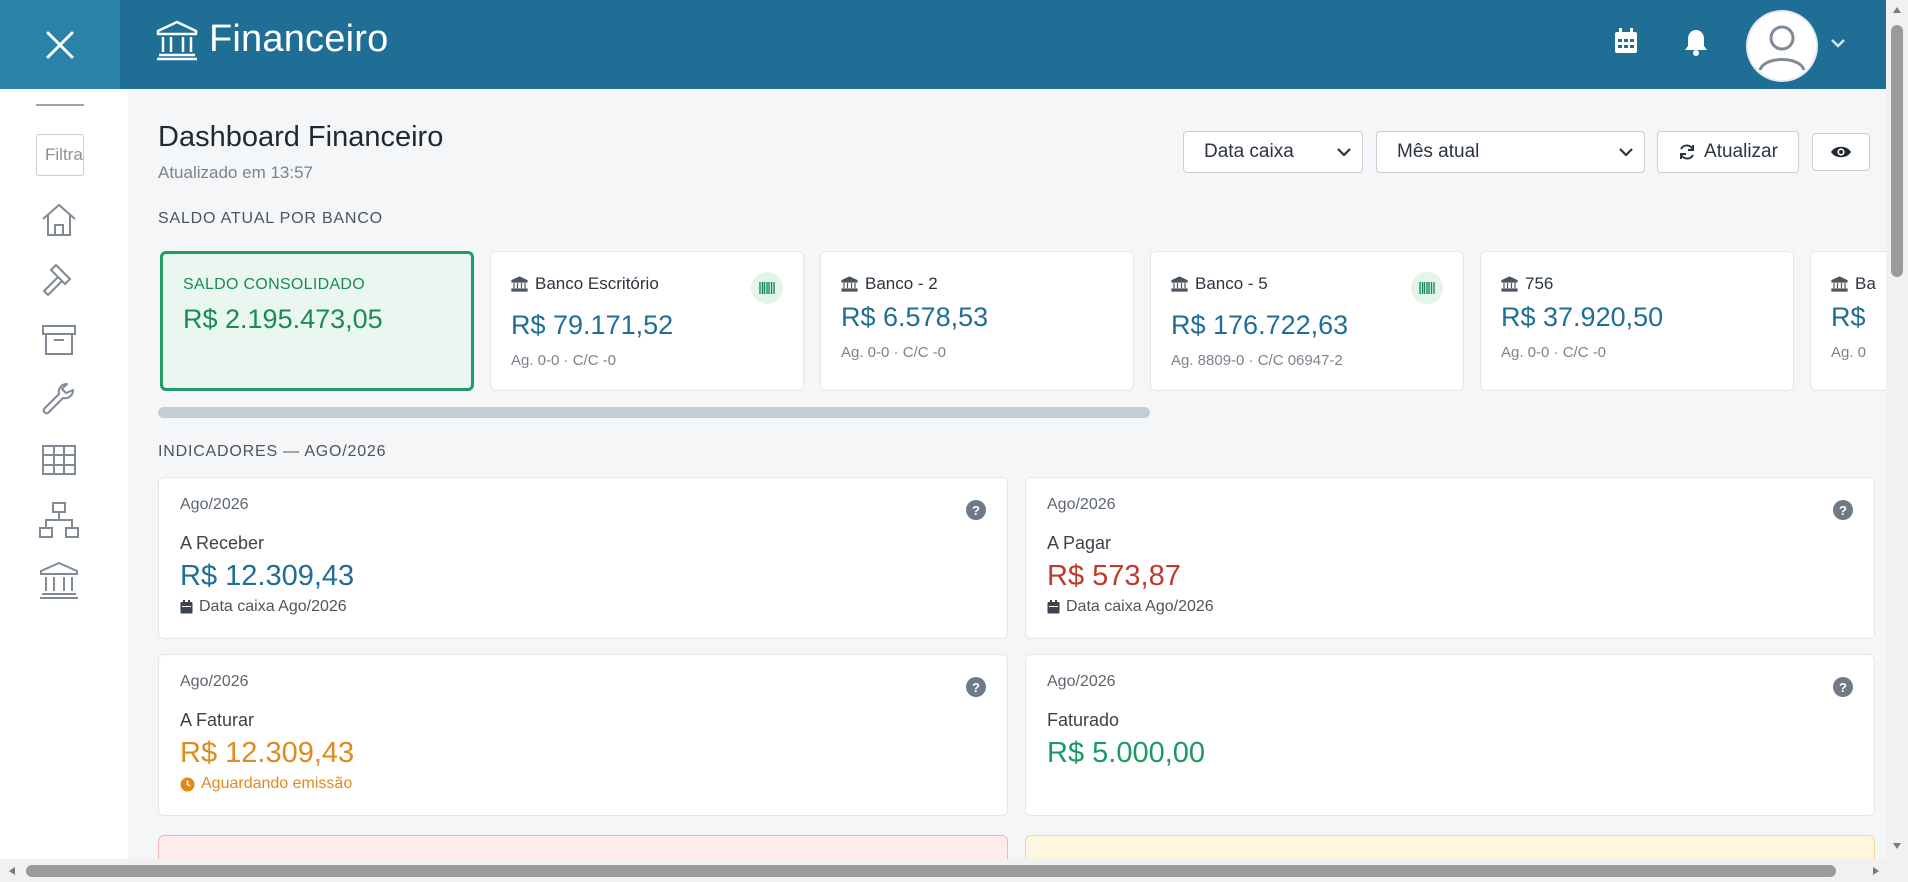  I want to click on indicators-section-label: INDICADORES — AGO/2026, so click(272, 451).